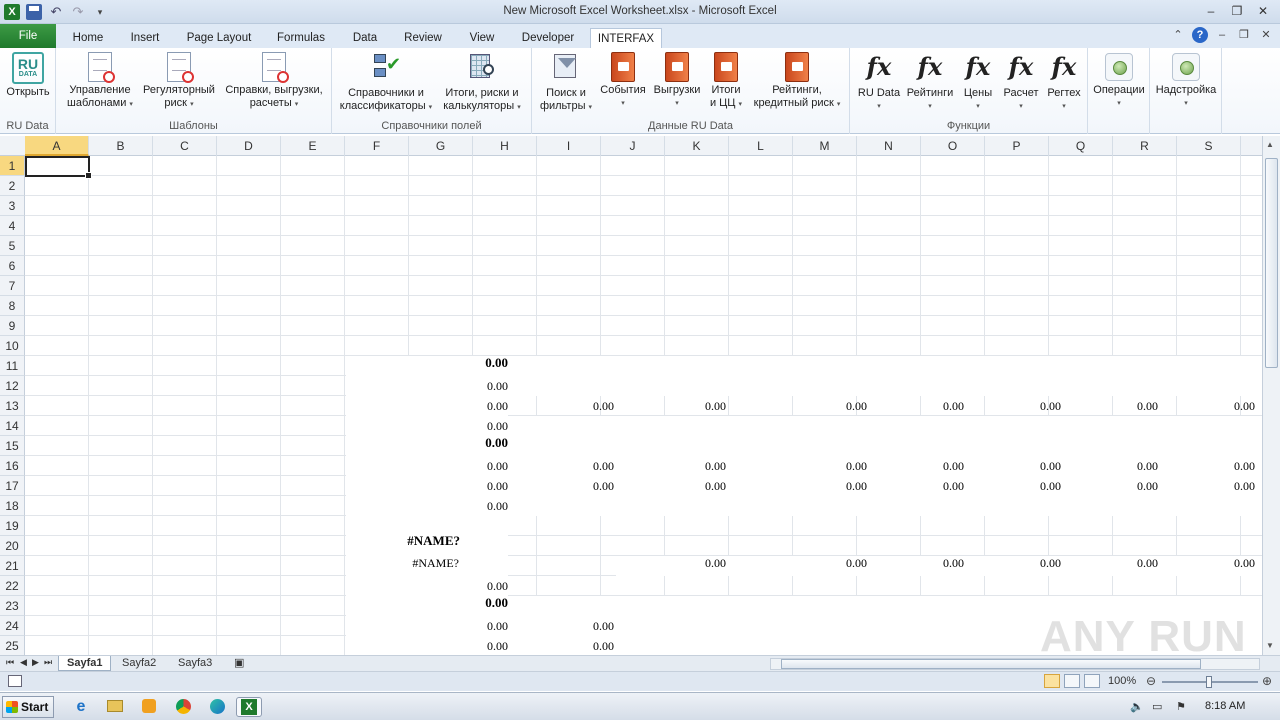 The image size is (1280, 720). I want to click on column-header: N, so click(889, 146).